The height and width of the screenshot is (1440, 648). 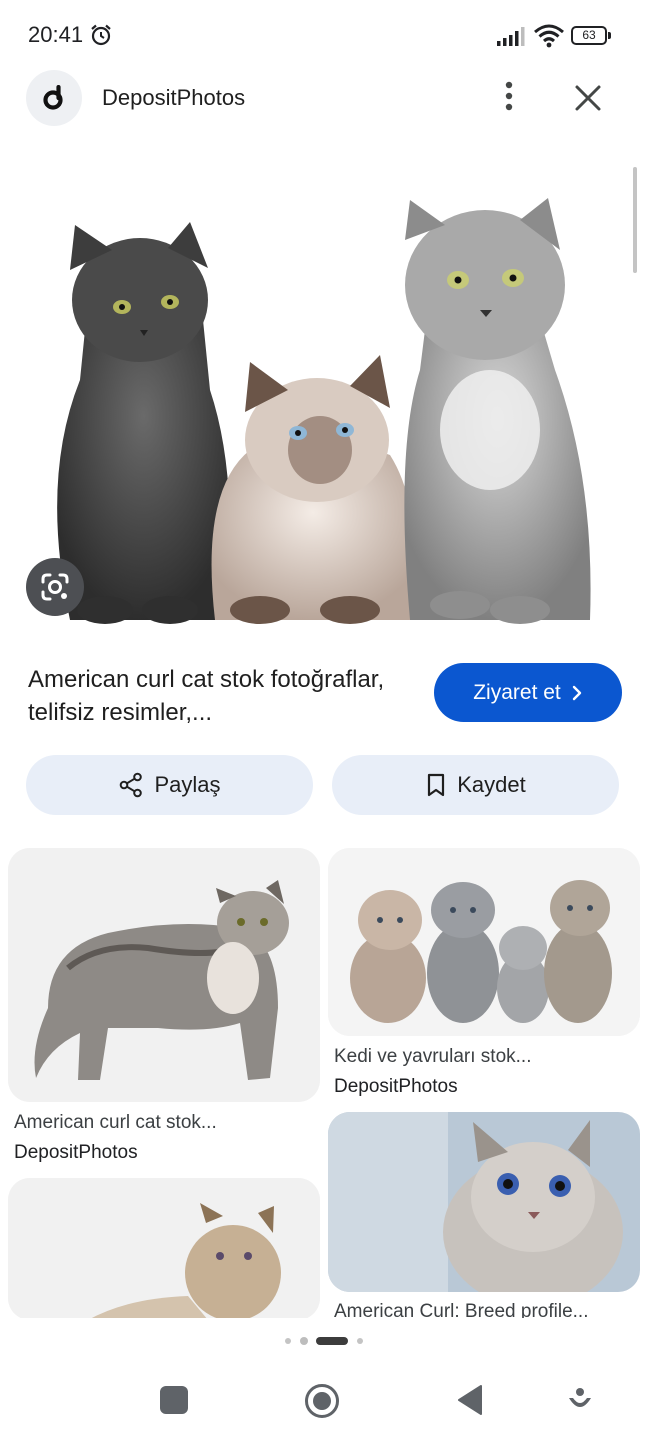 I want to click on status-bar: 20:41 63, so click(x=324, y=35).